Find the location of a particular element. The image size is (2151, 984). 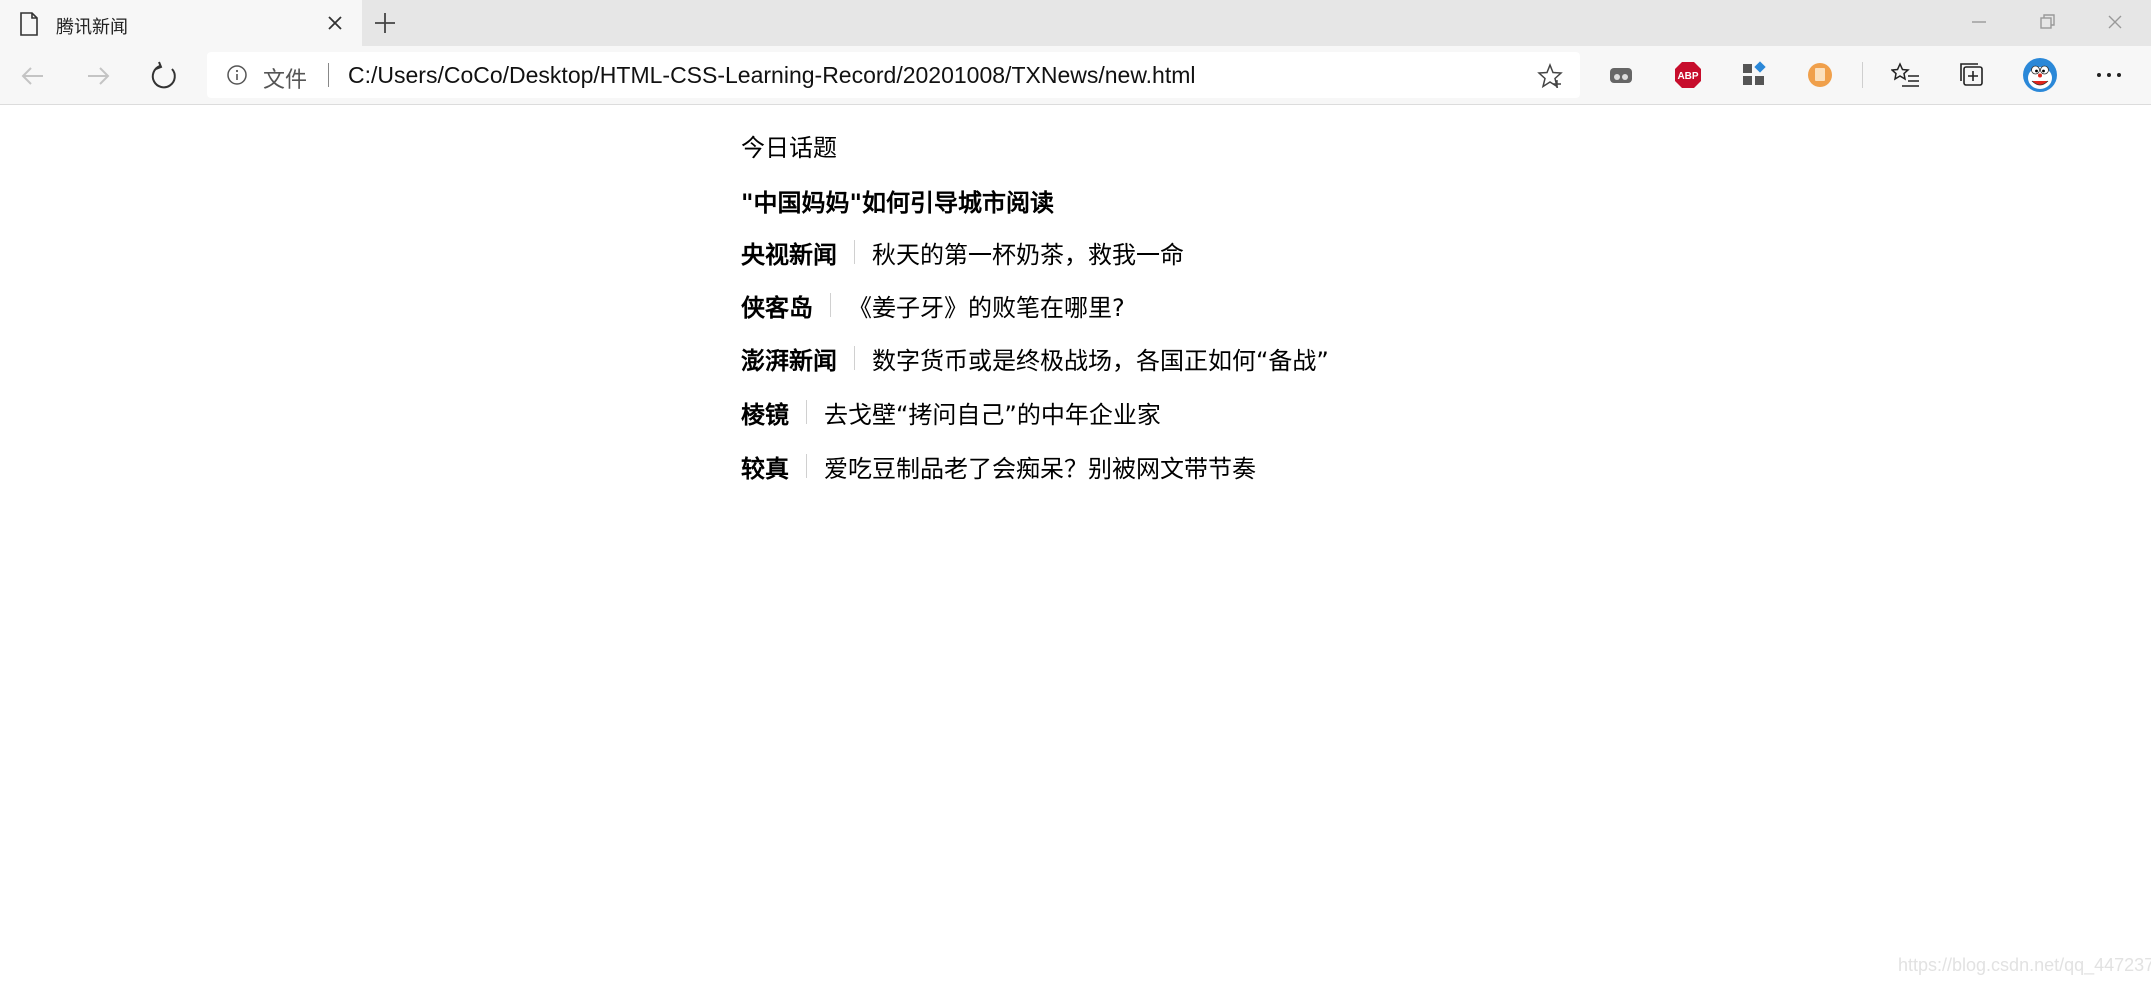

restore-icon is located at coordinates (2047, 22).